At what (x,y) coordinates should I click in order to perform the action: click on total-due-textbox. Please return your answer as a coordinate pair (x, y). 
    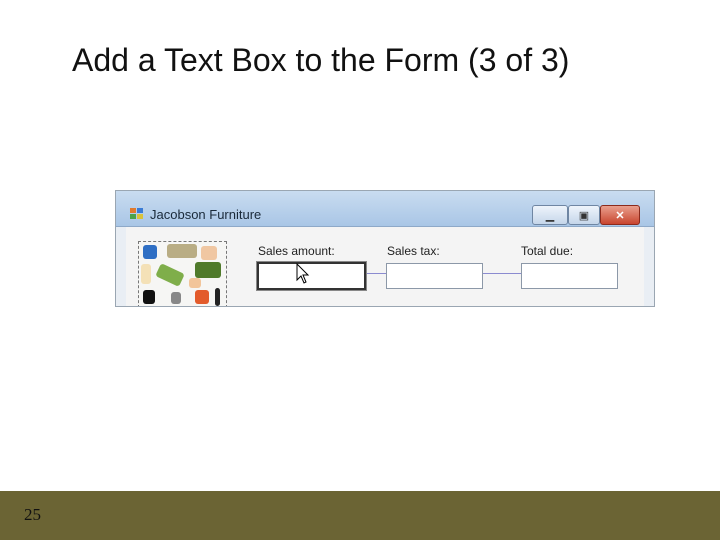
    Looking at the image, I should click on (569, 276).